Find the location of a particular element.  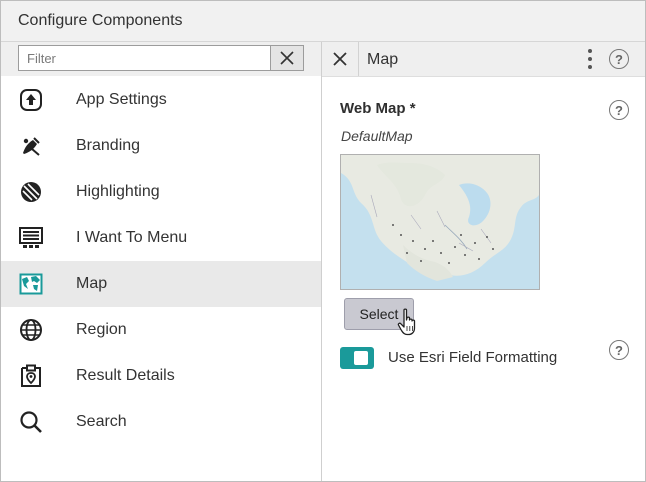

nav-item-label: I Want To Menu is located at coordinates (132, 237).